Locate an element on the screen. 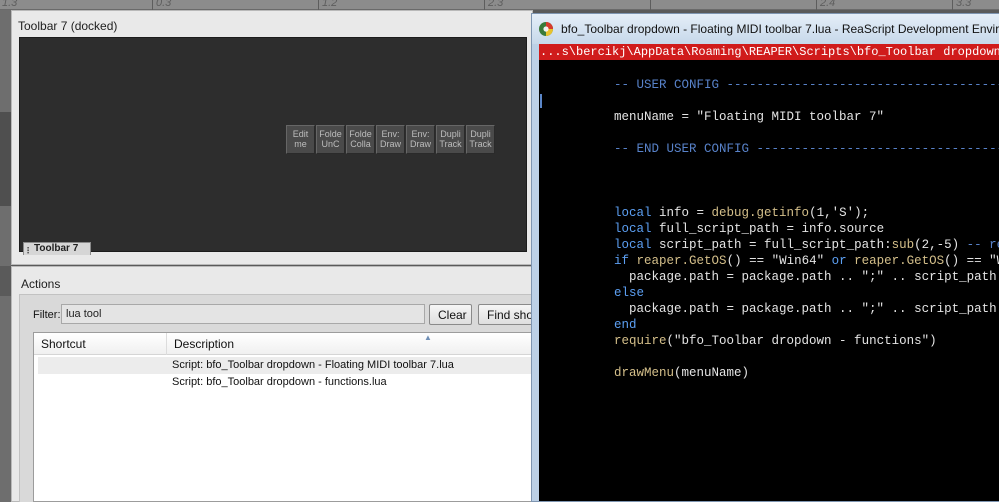  toolbar-button-label: me is located at coordinates (300, 144).